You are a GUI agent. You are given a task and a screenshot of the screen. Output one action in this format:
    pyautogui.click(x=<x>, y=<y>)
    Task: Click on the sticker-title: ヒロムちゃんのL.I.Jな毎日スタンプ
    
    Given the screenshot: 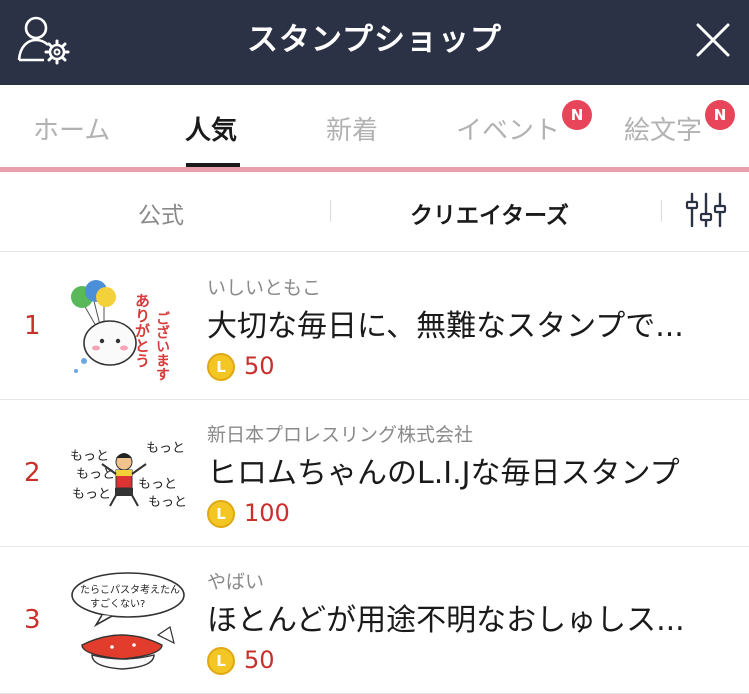 What is the action you would take?
    pyautogui.click(x=443, y=473)
    